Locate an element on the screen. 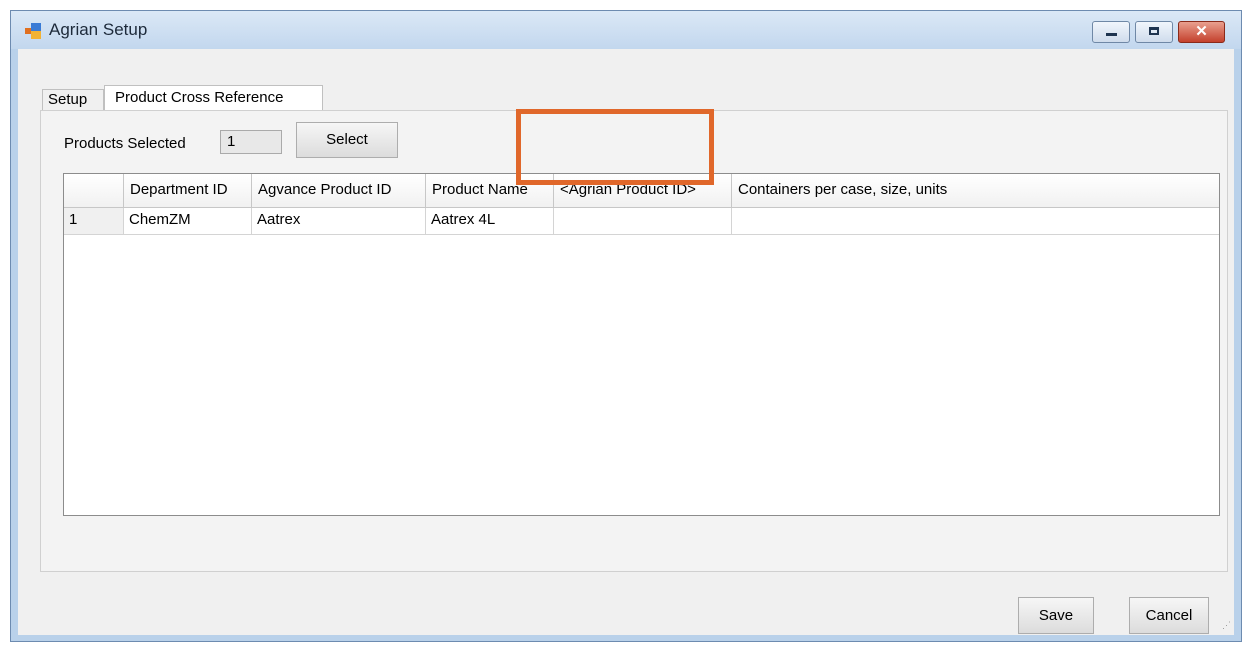  column-header-department-id: Department ID is located at coordinates (188, 191).